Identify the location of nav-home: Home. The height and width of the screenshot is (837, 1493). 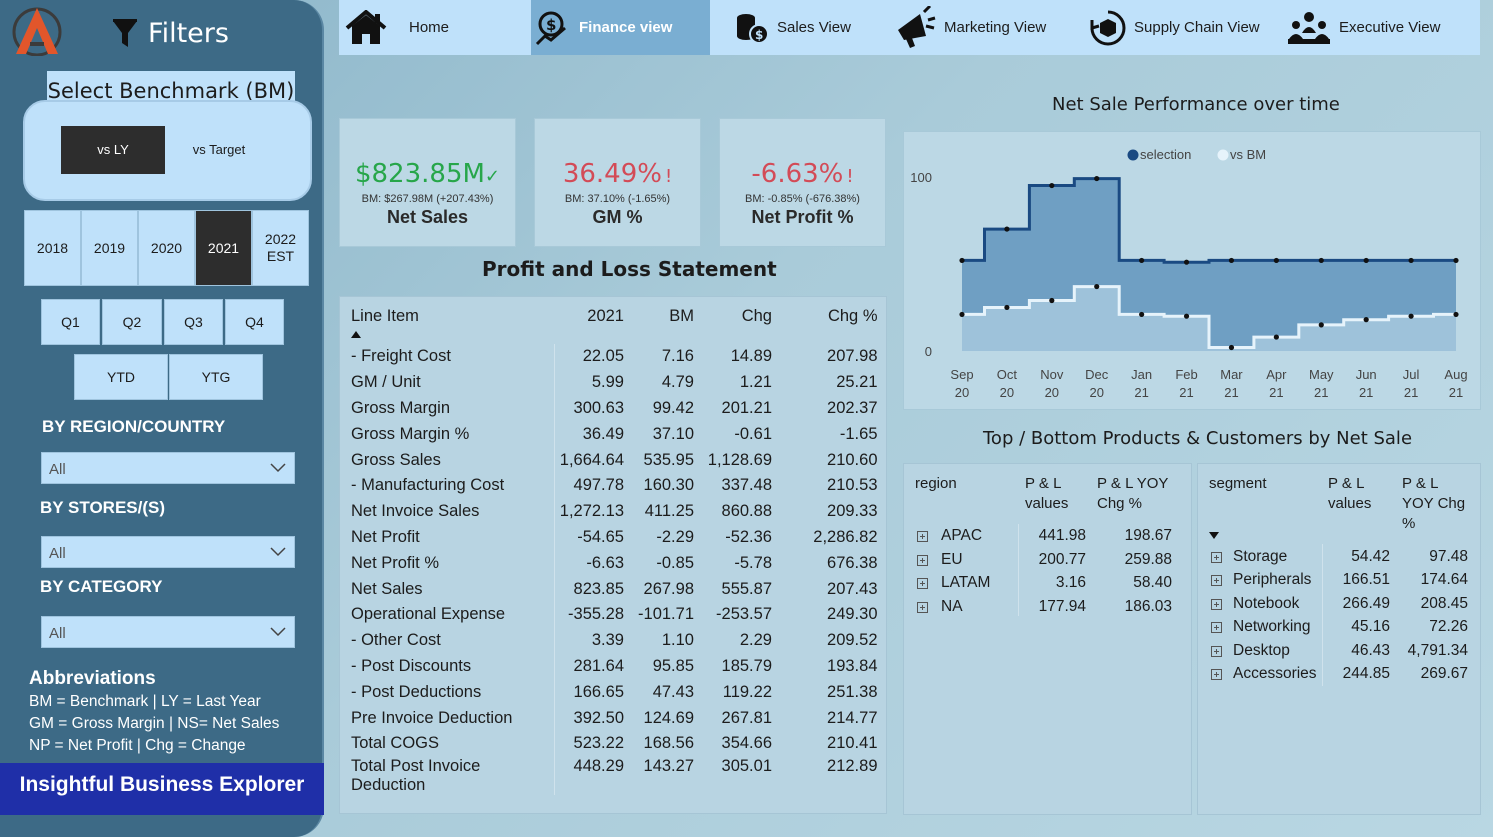
(438, 27).